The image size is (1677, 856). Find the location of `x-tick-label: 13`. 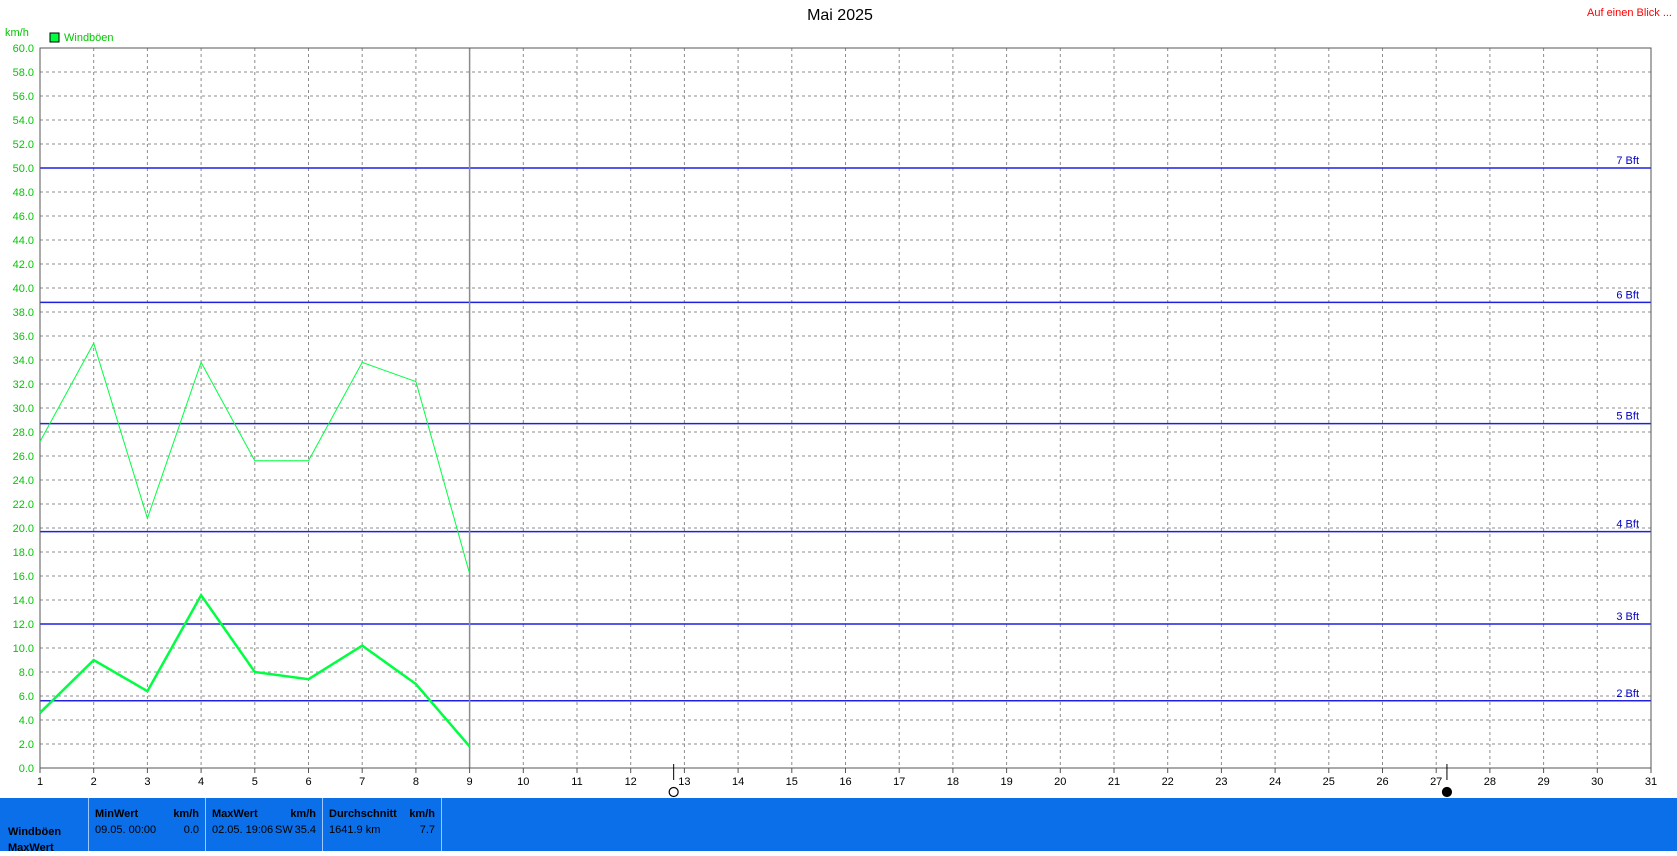

x-tick-label: 13 is located at coordinates (684, 782).